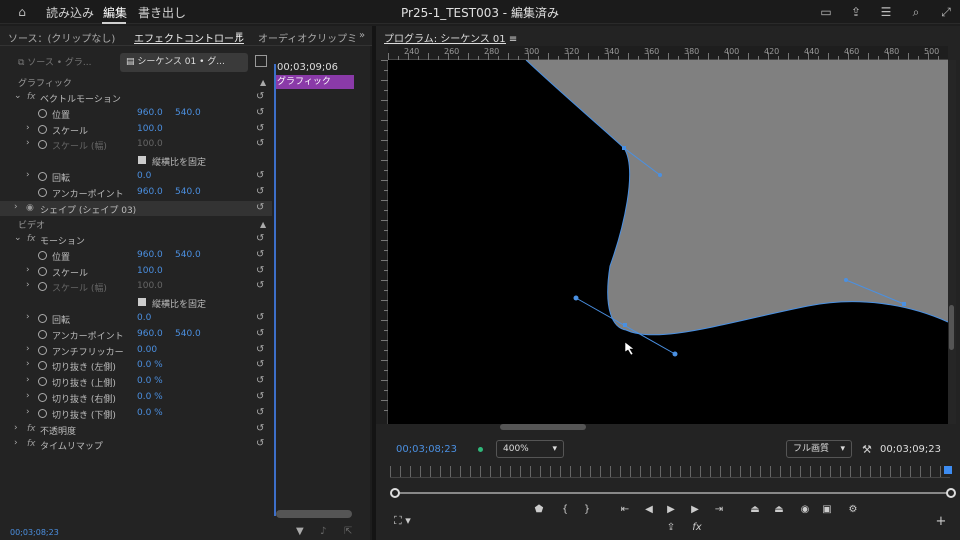 Image resolution: width=960 pixels, height=540 pixels. What do you see at coordinates (530, 449) in the screenshot?
I see `zoom-select: 400% ▾` at bounding box center [530, 449].